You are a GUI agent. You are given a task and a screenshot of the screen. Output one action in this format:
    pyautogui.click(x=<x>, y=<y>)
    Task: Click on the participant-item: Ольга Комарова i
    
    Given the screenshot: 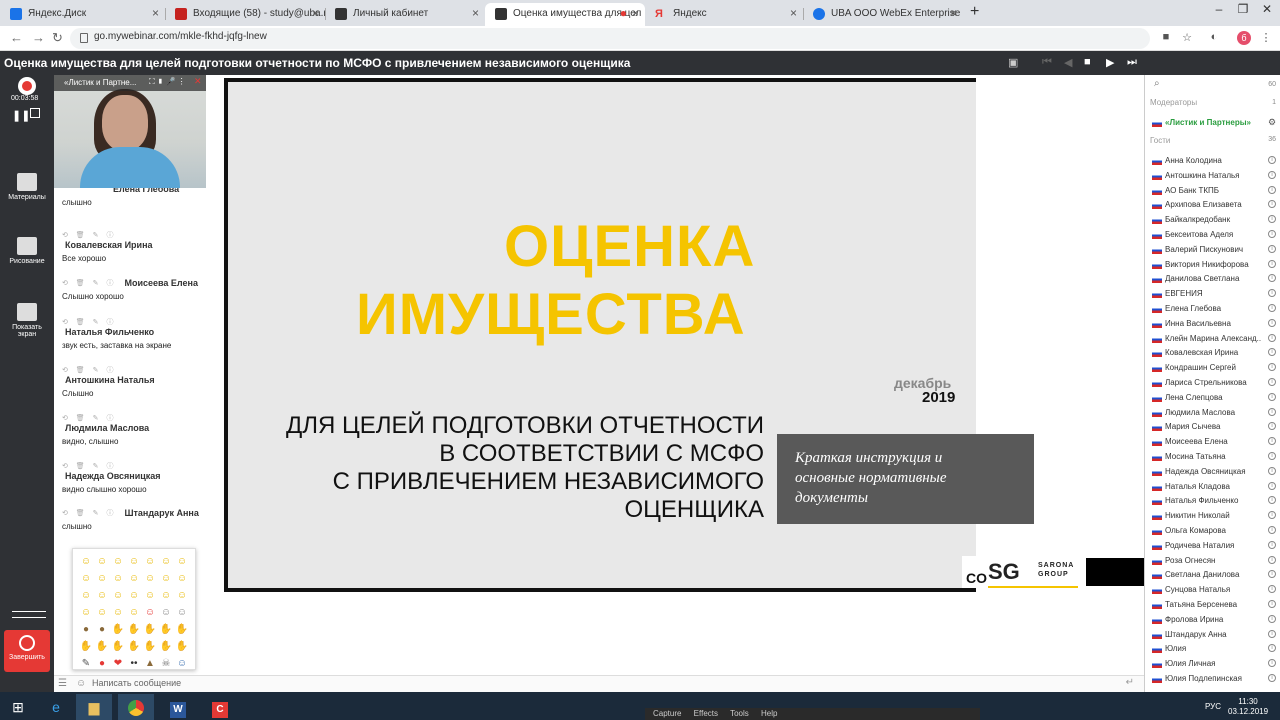 What is the action you would take?
    pyautogui.click(x=1212, y=533)
    